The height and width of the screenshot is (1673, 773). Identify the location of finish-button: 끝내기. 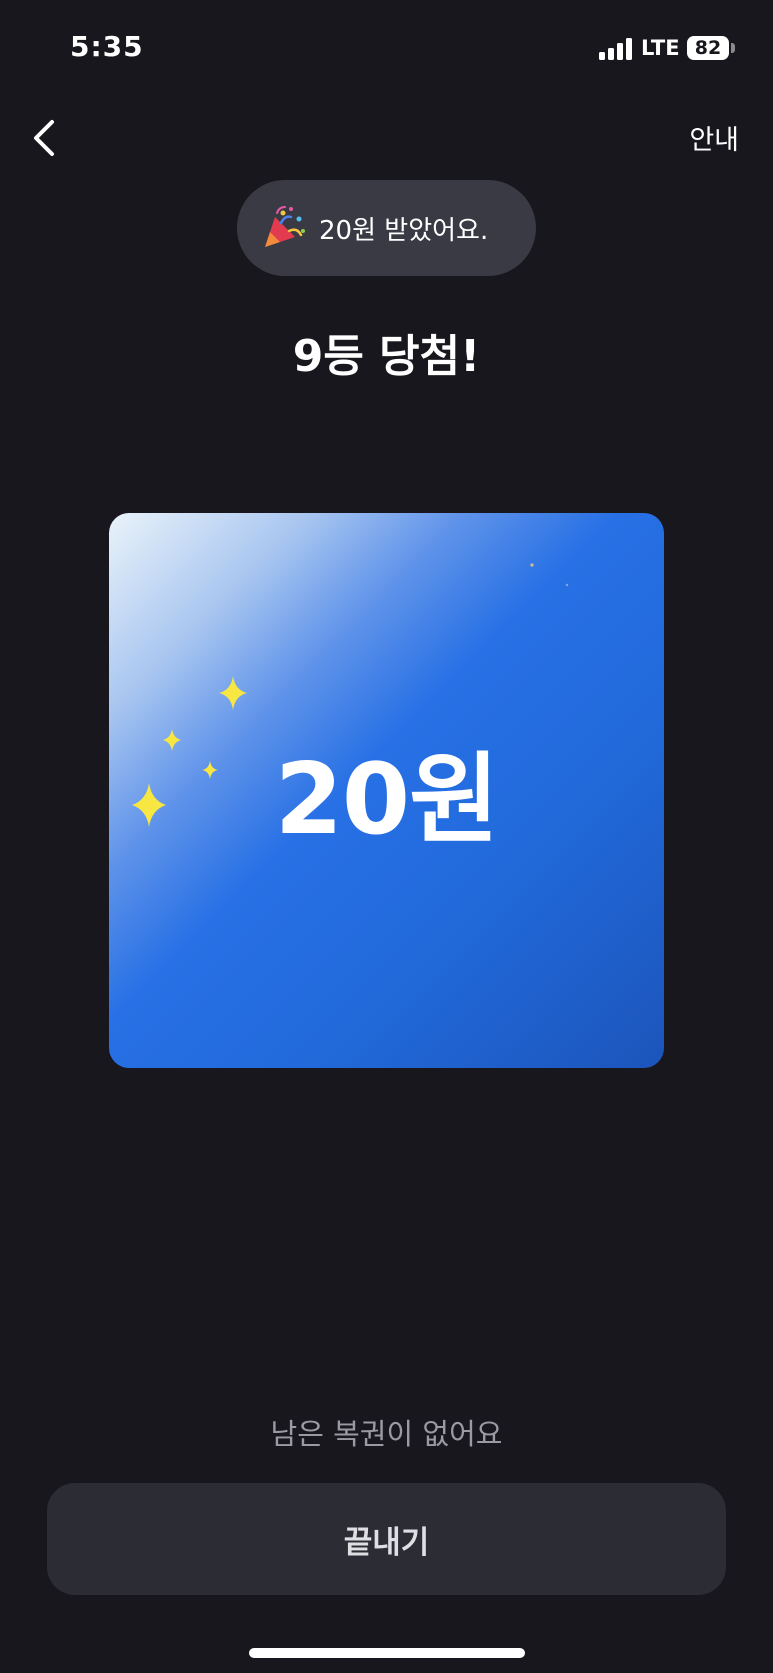
(386, 1539).